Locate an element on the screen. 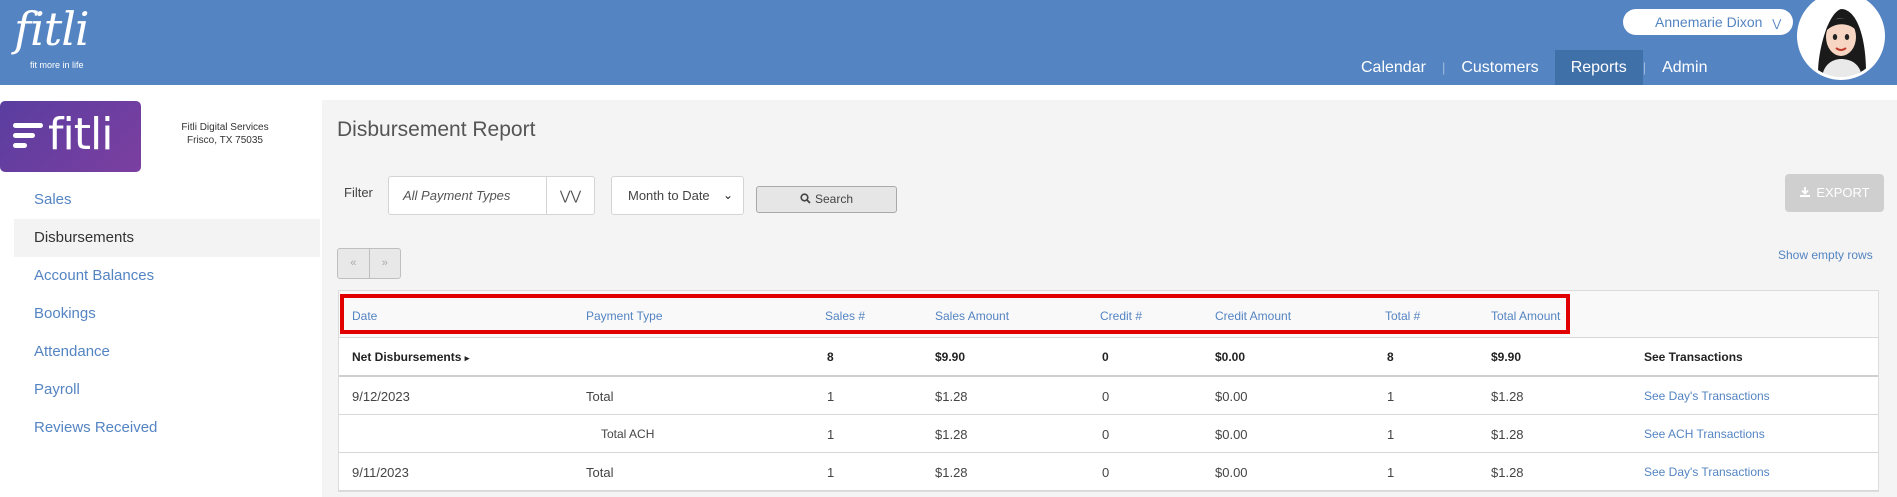  sidebar-item-reviews-received: Reviews Received is located at coordinates (167, 428).